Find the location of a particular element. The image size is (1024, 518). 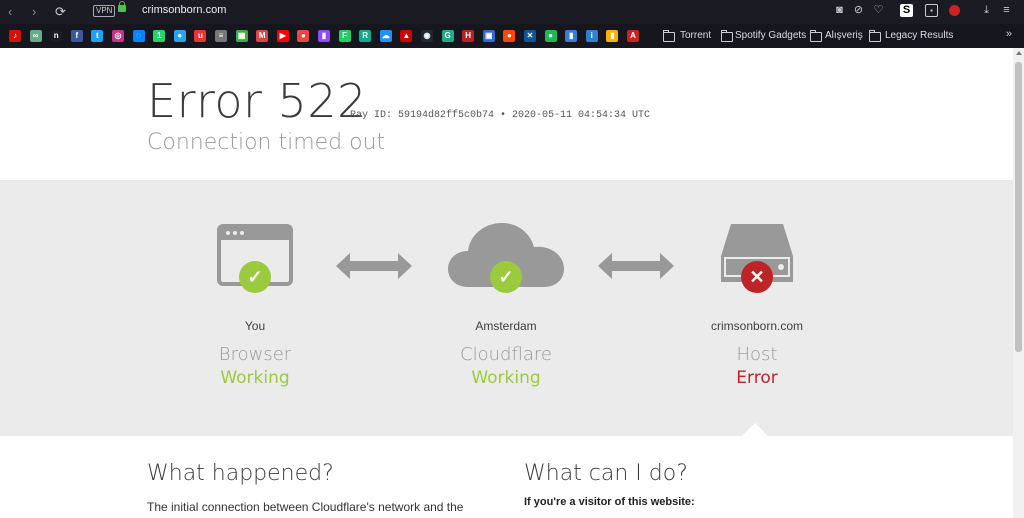

bookmark-youtube-icon: ▶ is located at coordinates (282, 36).